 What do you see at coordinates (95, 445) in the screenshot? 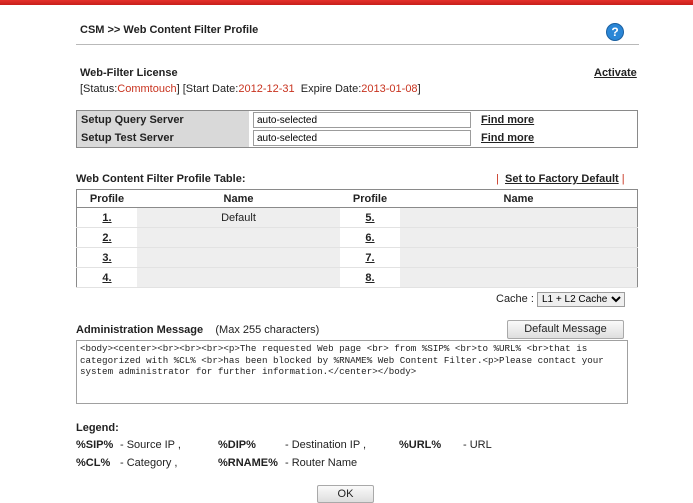
I see `legend-code-sip: %SIP%` at bounding box center [95, 445].